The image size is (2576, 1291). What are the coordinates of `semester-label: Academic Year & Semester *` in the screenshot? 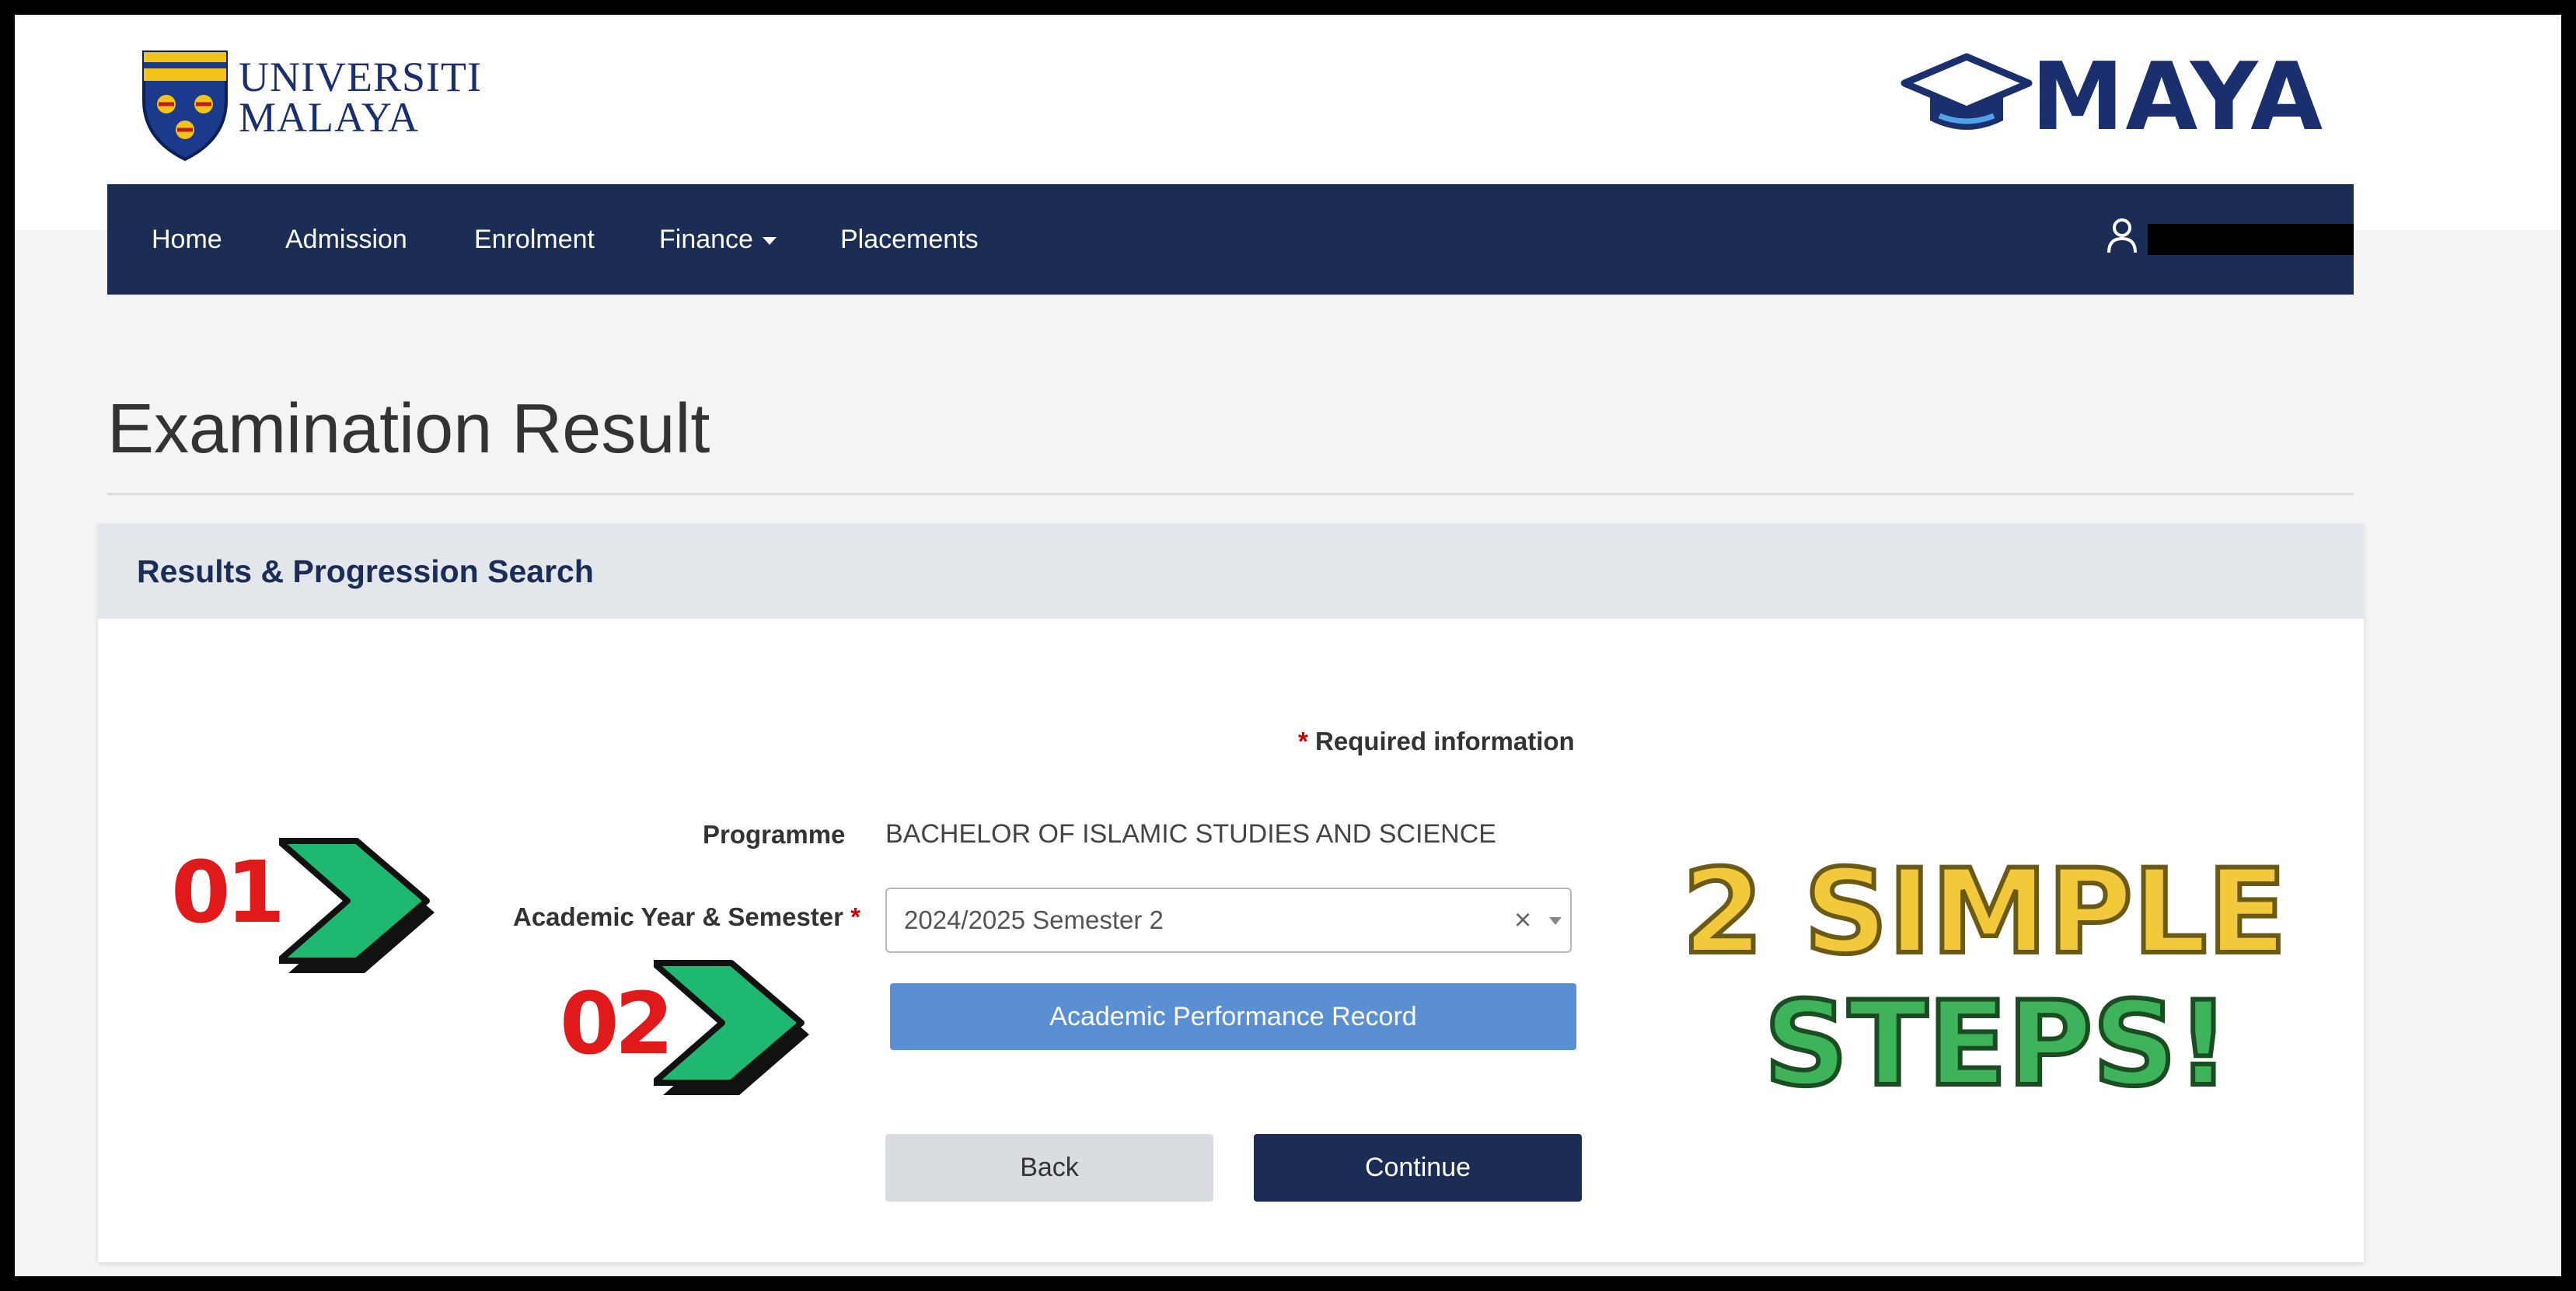 It's located at (687, 917).